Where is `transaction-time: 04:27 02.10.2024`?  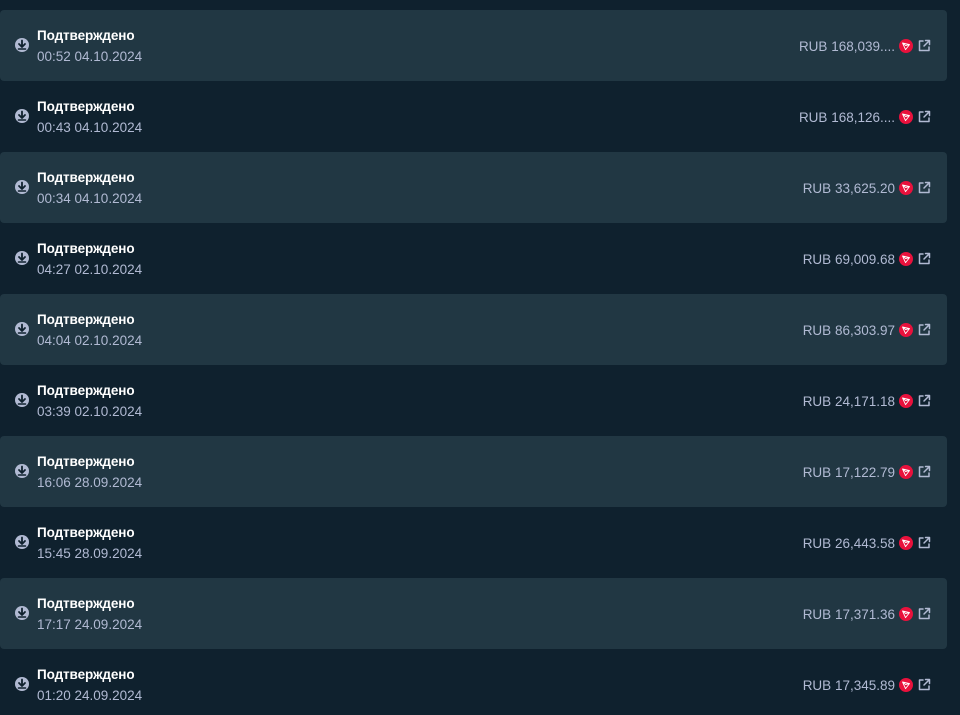
transaction-time: 04:27 02.10.2024 is located at coordinates (90, 269).